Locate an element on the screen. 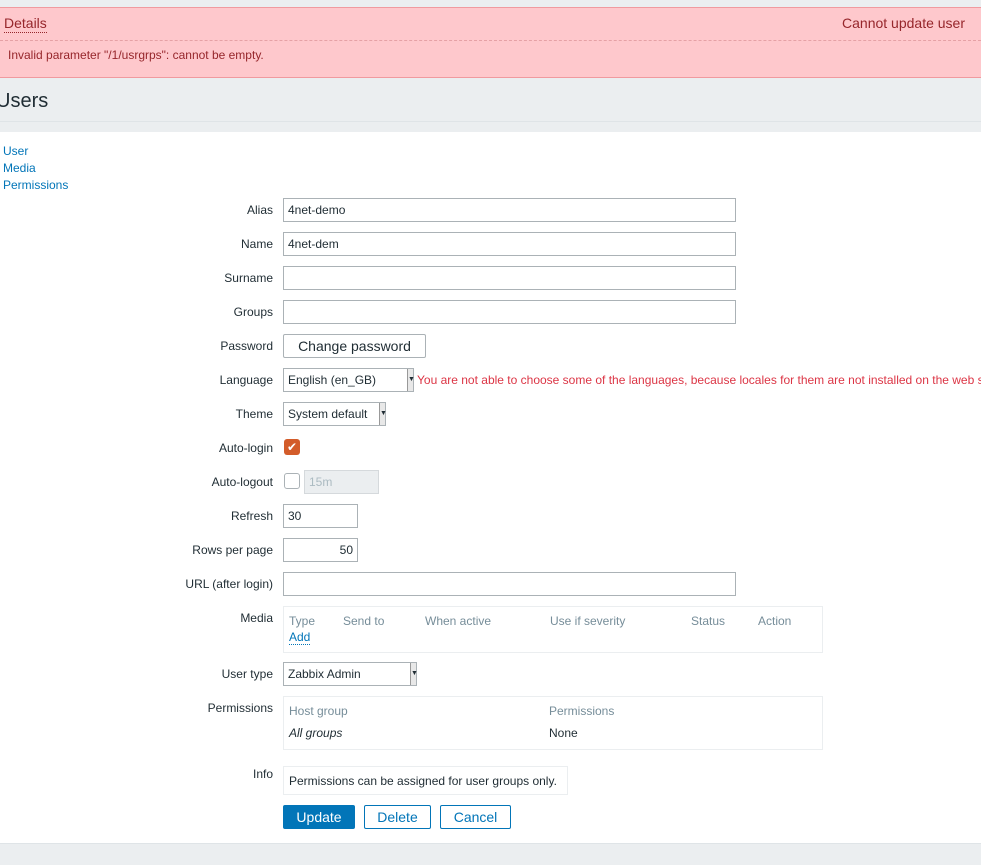 The image size is (981, 865). column-header: When active is located at coordinates (458, 621).